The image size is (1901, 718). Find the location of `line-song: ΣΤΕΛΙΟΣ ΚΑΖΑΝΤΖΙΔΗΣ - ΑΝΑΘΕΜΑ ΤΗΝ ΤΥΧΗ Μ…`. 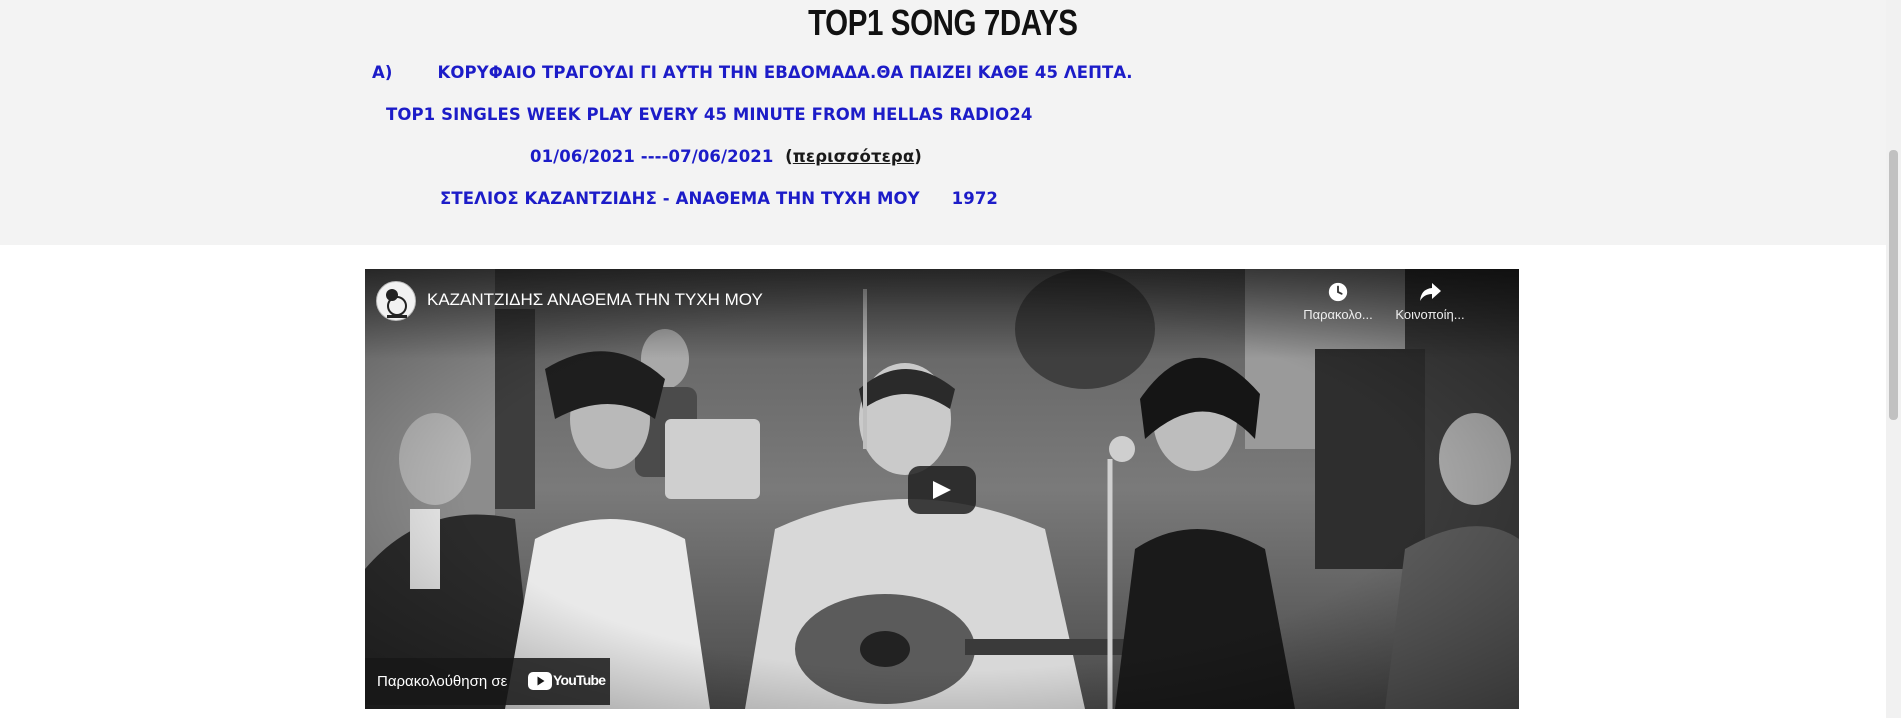

line-song: ΣΤΕΛΙΟΣ ΚΑΖΑΝΤΖΙΔΗΣ - ΑΝΑΘΕΜΑ ΤΗΝ ΤΥΧΗ Μ… is located at coordinates (719, 198).